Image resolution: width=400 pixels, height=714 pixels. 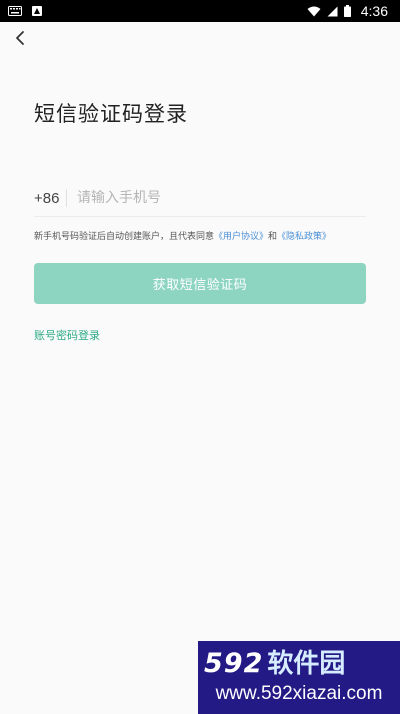 I want to click on chevron-left-icon, so click(x=20, y=40).